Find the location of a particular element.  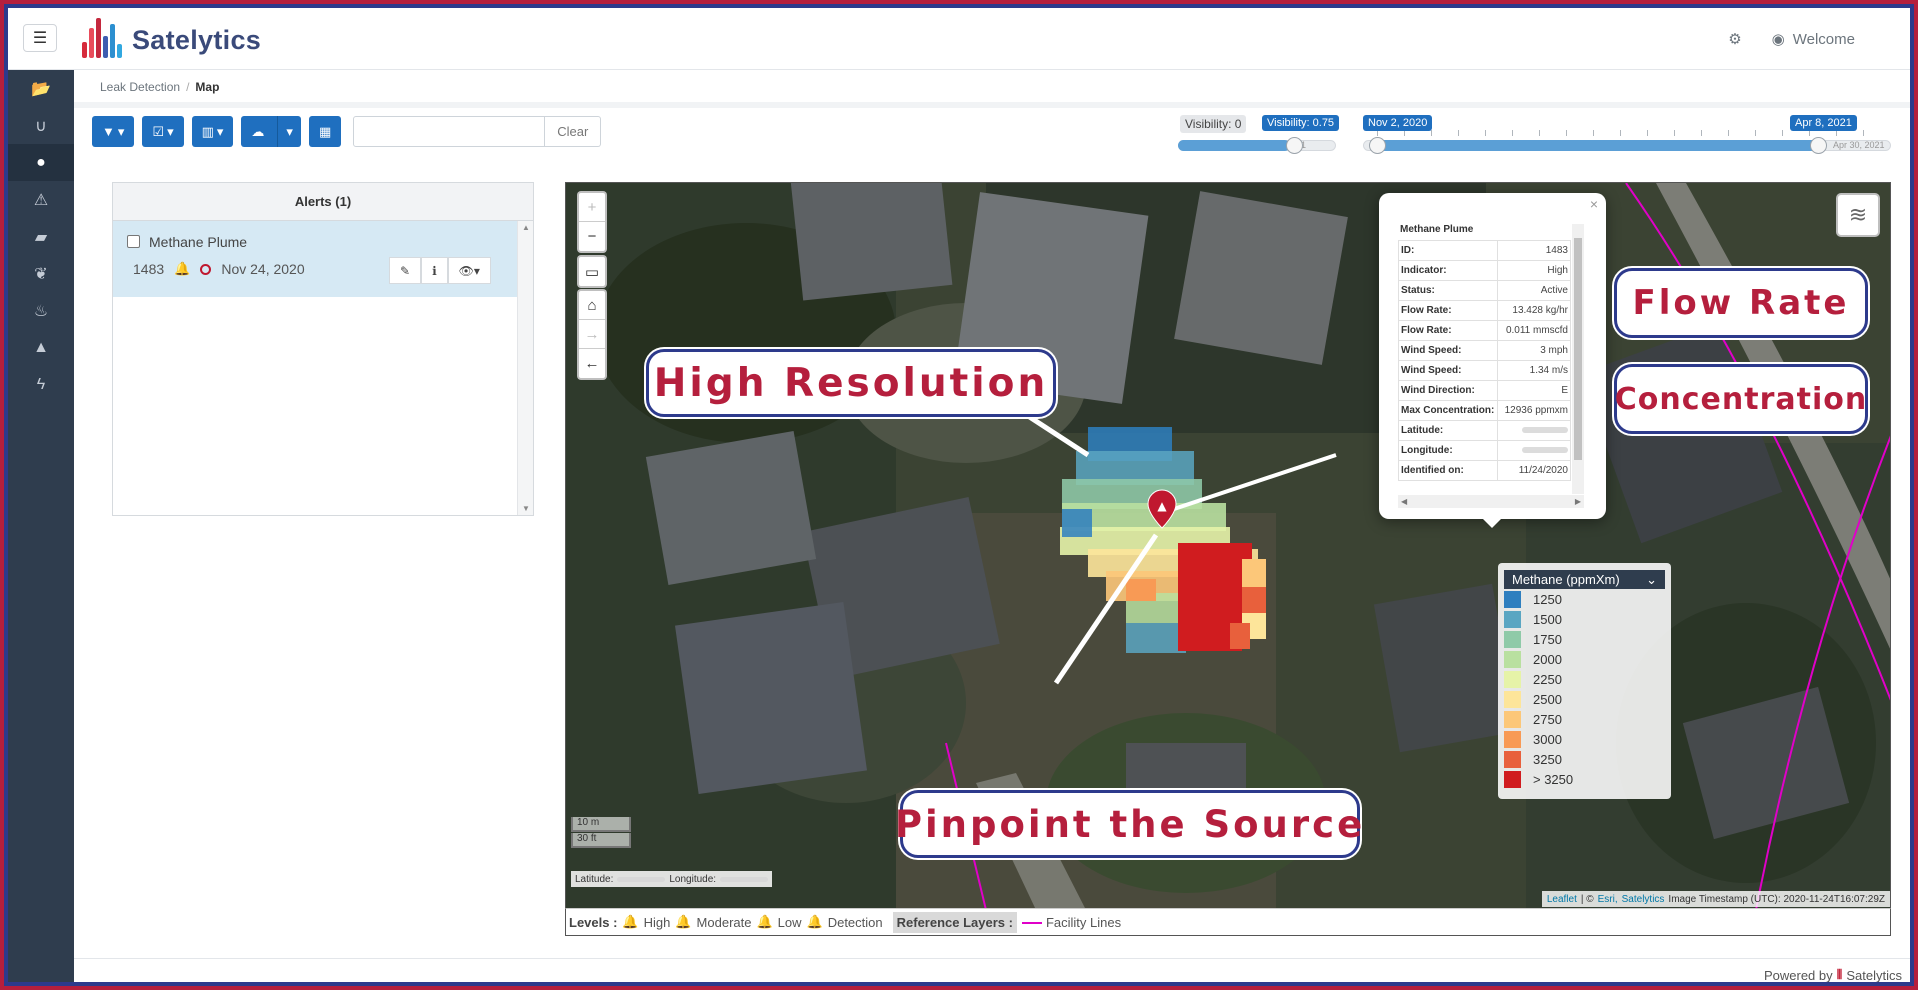

sidebar-item-files: 📂 is located at coordinates (41, 88).